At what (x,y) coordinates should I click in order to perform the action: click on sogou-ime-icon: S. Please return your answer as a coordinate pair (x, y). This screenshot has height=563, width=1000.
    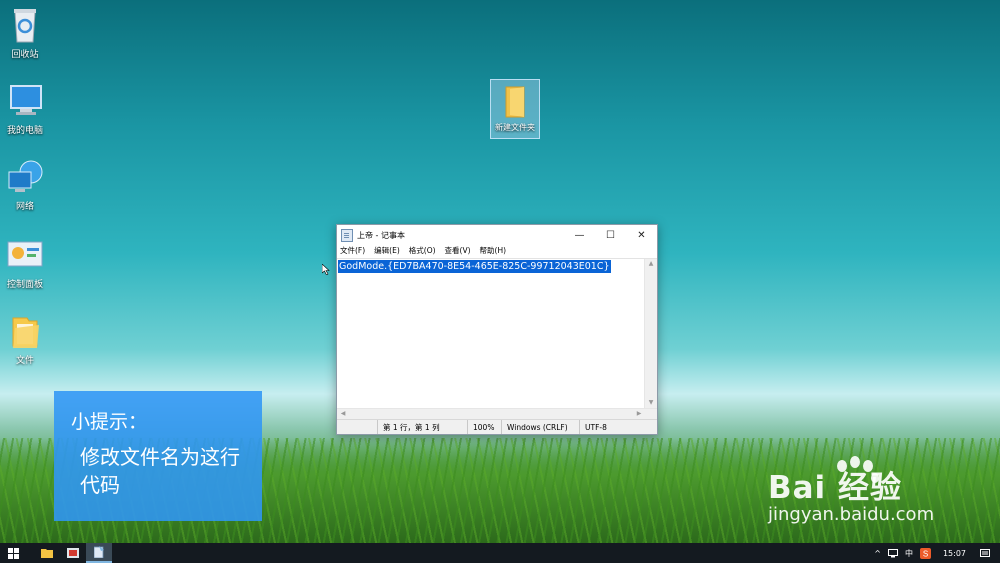
    Looking at the image, I should click on (925, 553).